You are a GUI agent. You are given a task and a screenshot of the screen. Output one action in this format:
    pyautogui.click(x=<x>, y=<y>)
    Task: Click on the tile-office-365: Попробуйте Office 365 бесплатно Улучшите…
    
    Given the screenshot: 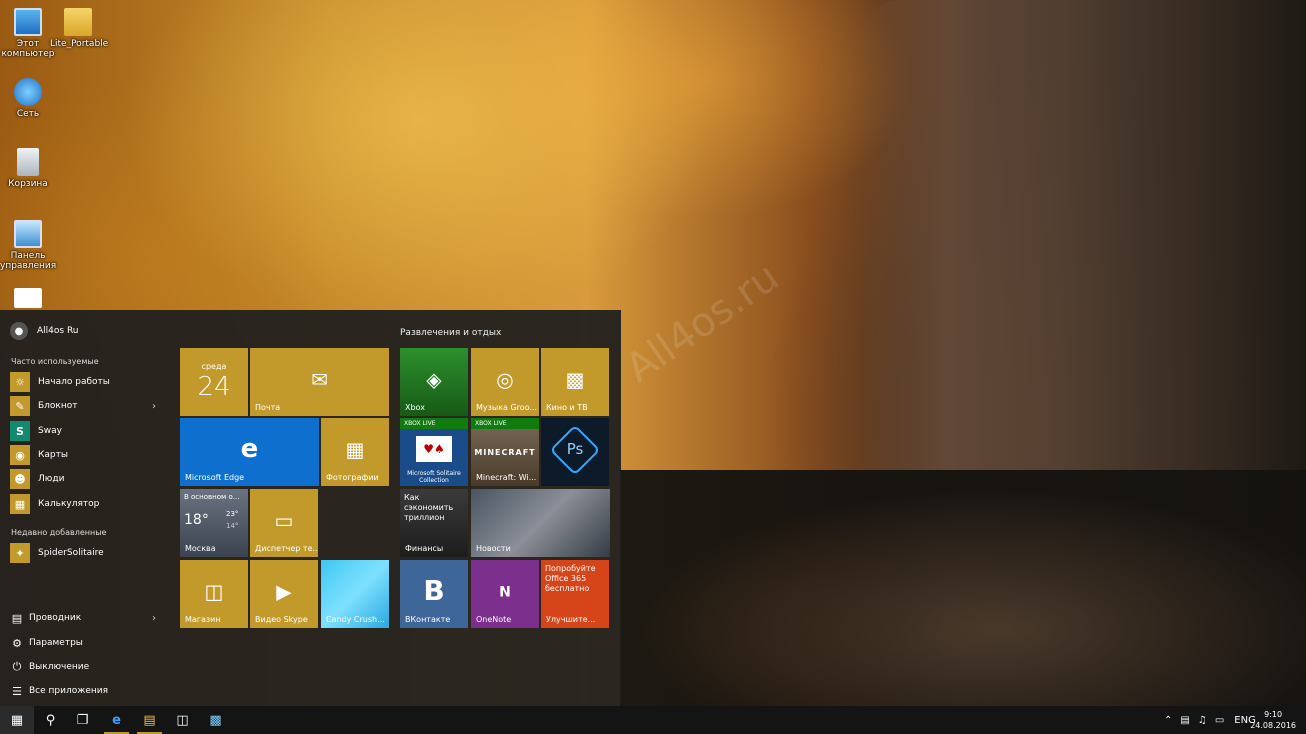 What is the action you would take?
    pyautogui.click(x=575, y=594)
    